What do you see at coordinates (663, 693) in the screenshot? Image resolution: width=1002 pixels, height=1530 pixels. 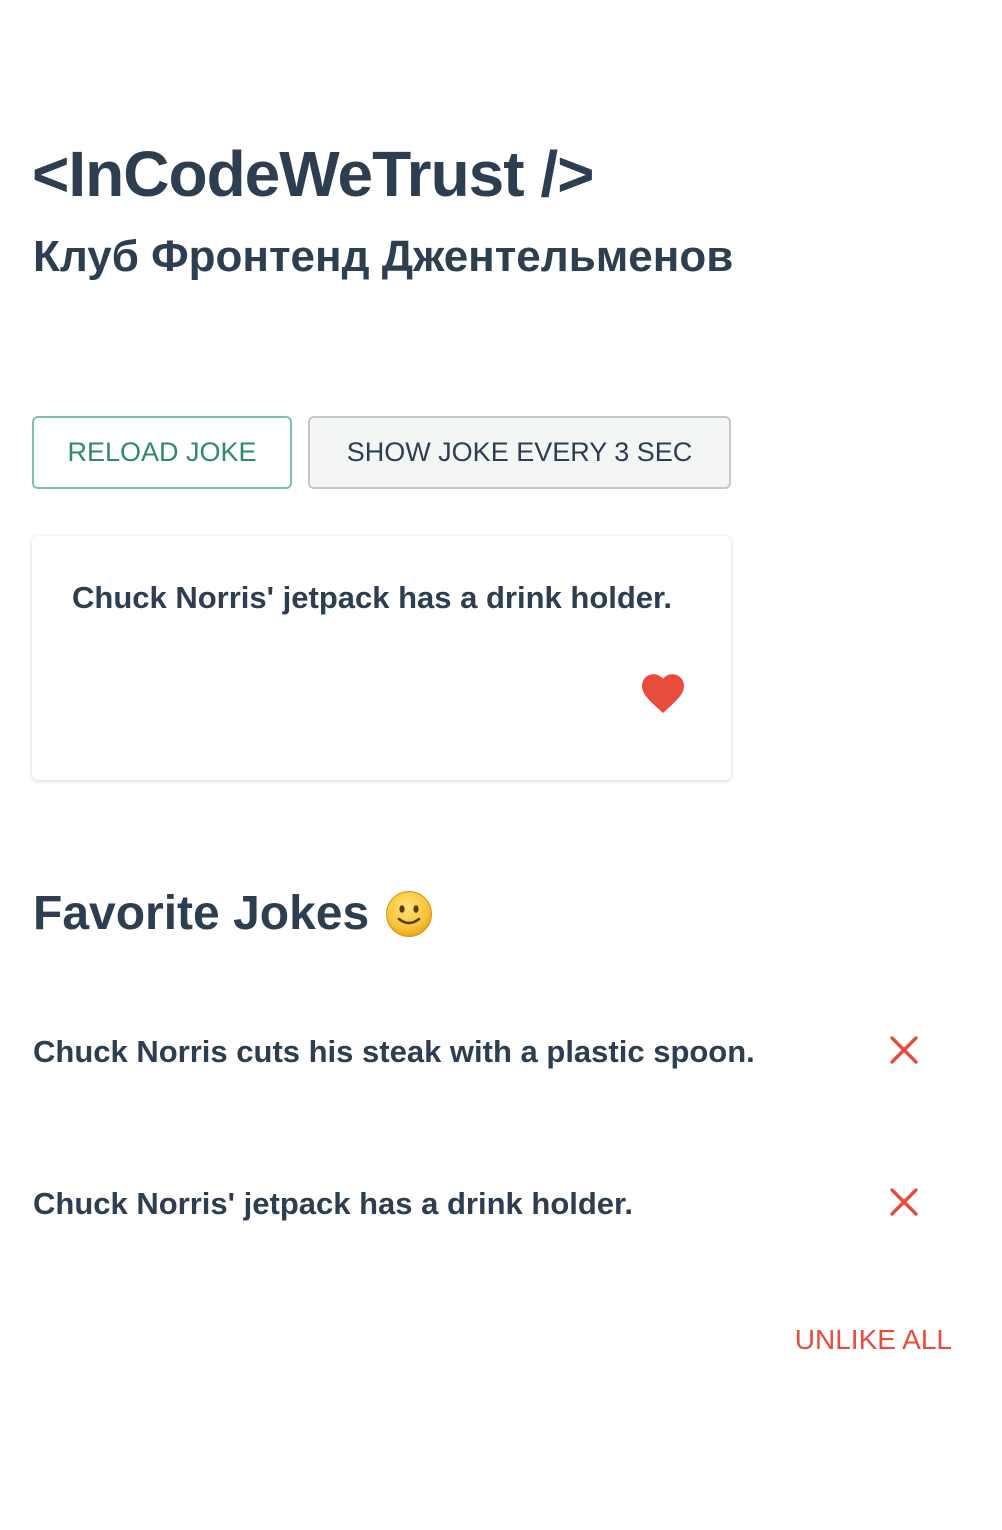 I see `heart-icon` at bounding box center [663, 693].